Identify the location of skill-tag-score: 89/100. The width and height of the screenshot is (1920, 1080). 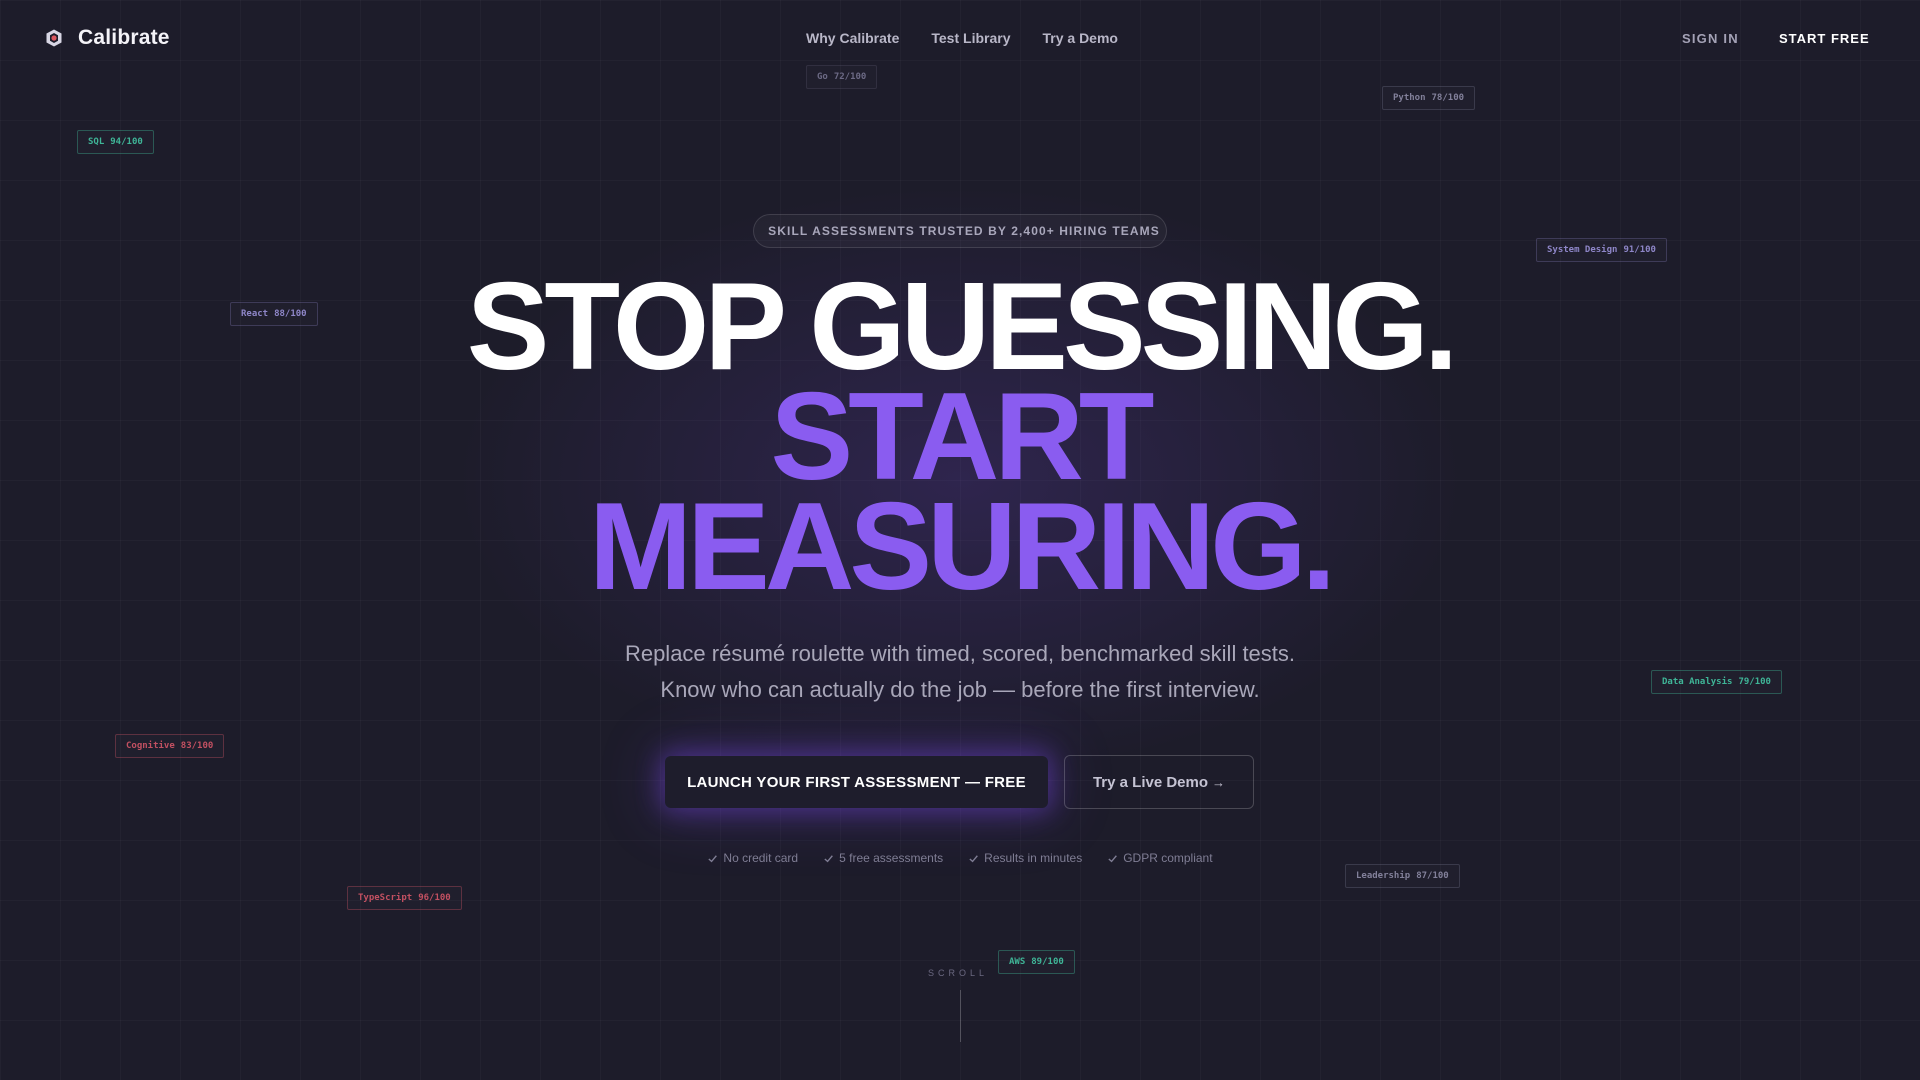
(1047, 962).